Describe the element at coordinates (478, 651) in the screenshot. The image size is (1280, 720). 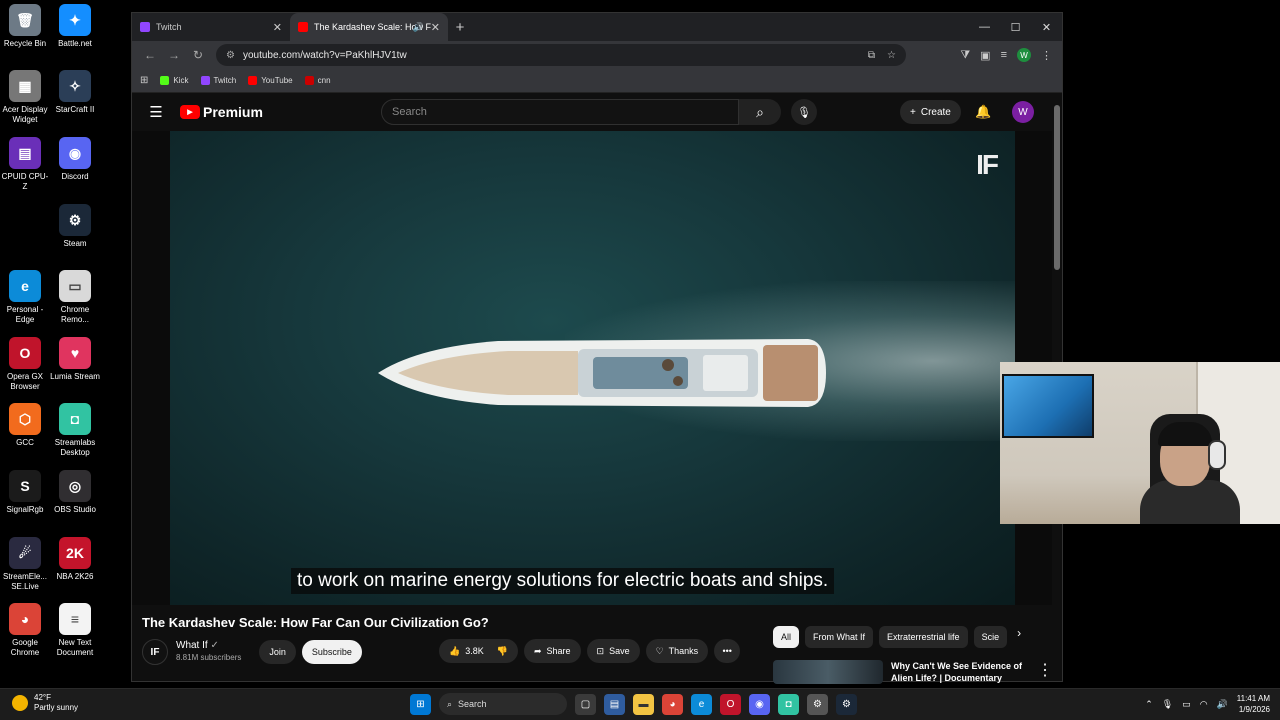
I see `like-dislike-button: 👍 3.8K 👎` at that location.